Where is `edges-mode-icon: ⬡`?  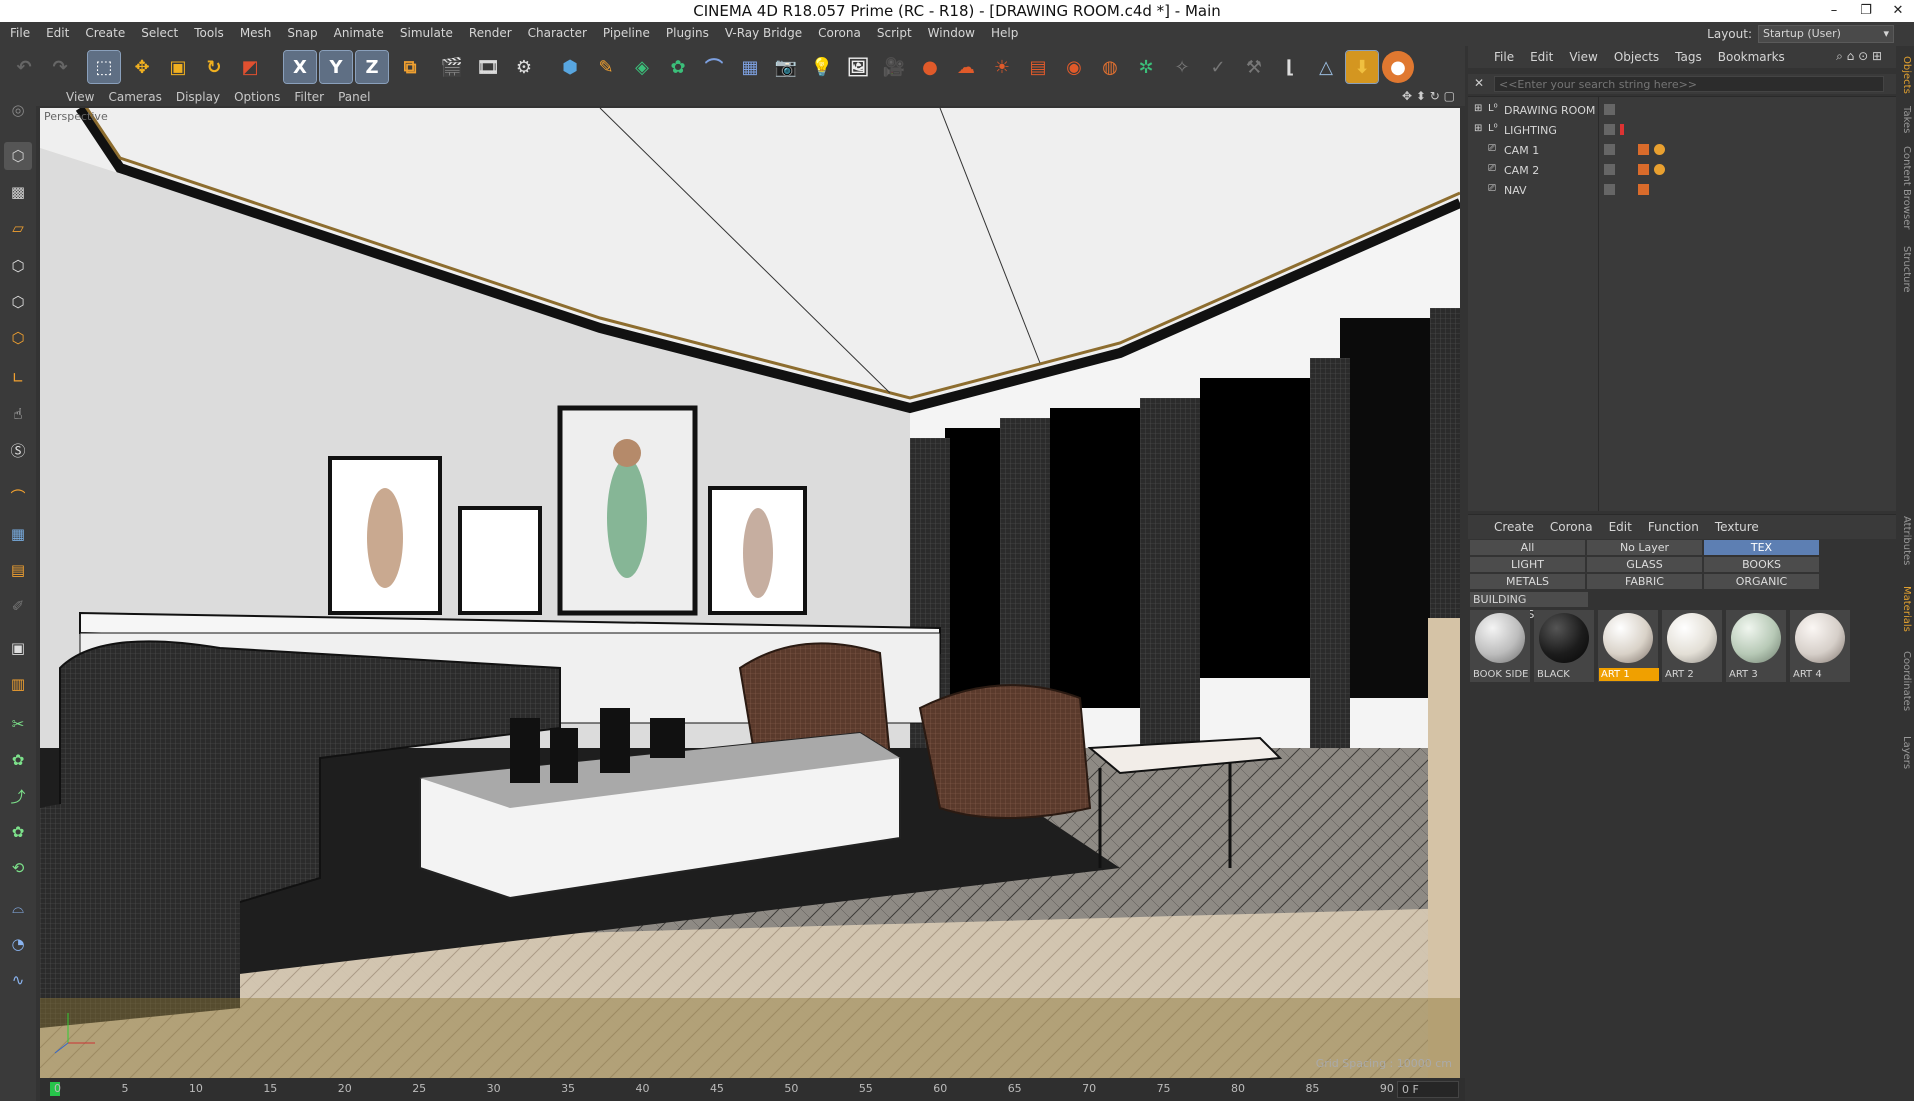 edges-mode-icon: ⬡ is located at coordinates (18, 302).